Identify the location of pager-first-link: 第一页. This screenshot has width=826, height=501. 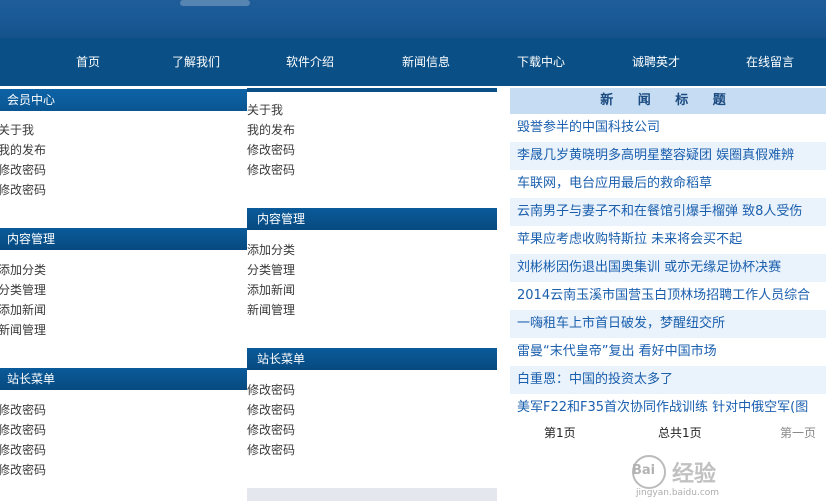
(798, 432).